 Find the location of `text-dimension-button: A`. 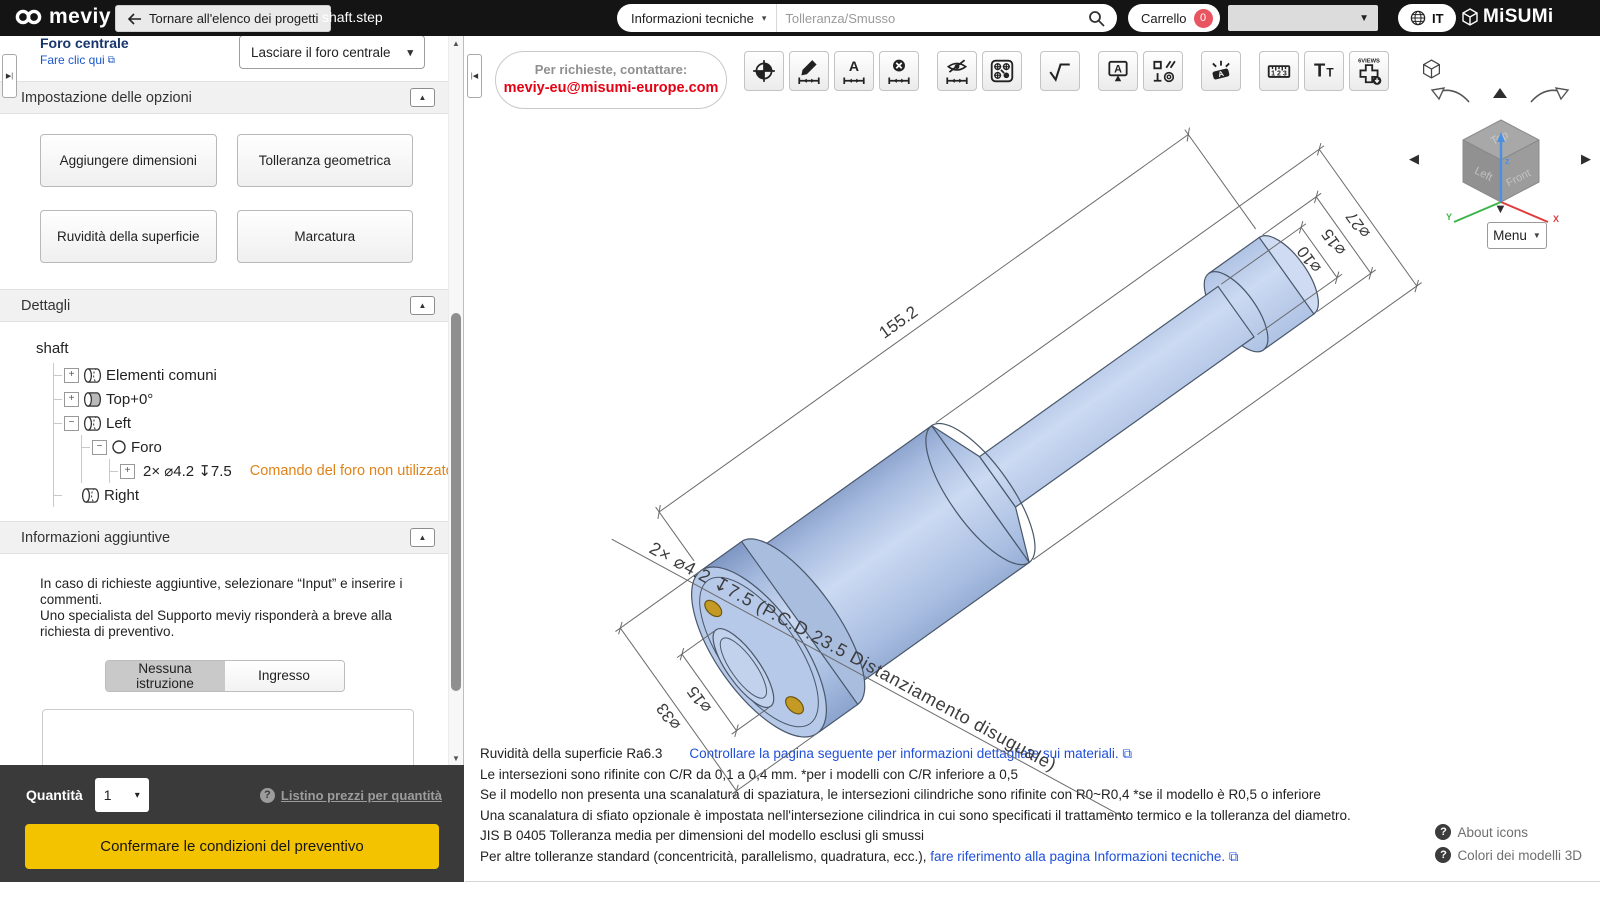

text-dimension-button: A is located at coordinates (854, 71).